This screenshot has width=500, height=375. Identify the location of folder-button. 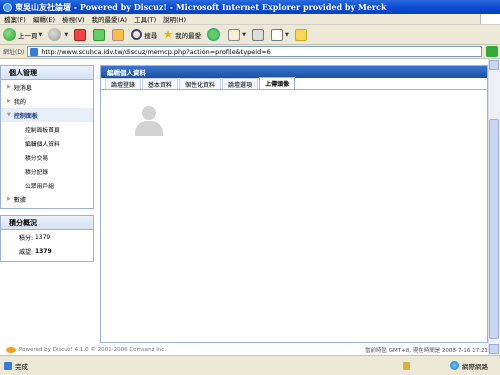
(301, 34).